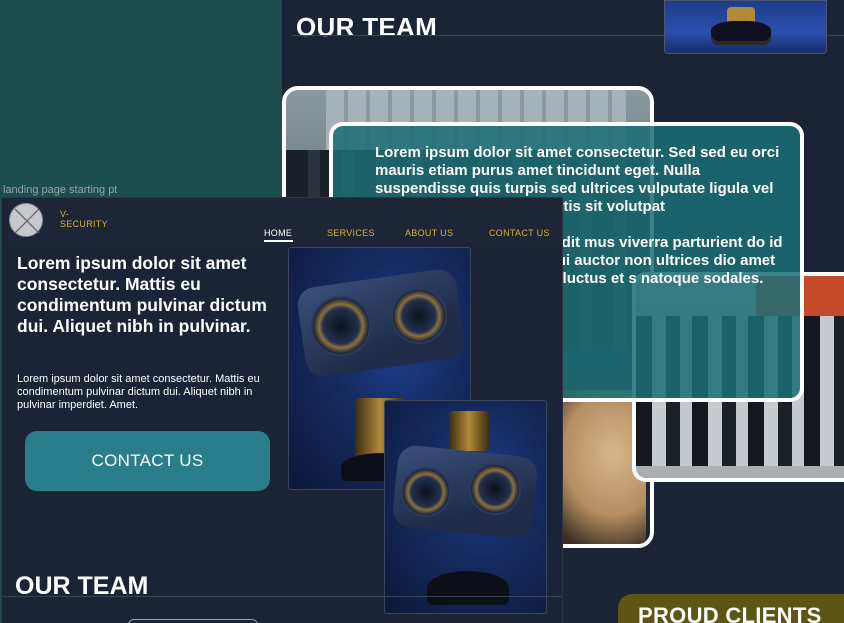  What do you see at coordinates (351, 233) in the screenshot?
I see `nav-services: SERVICES` at bounding box center [351, 233].